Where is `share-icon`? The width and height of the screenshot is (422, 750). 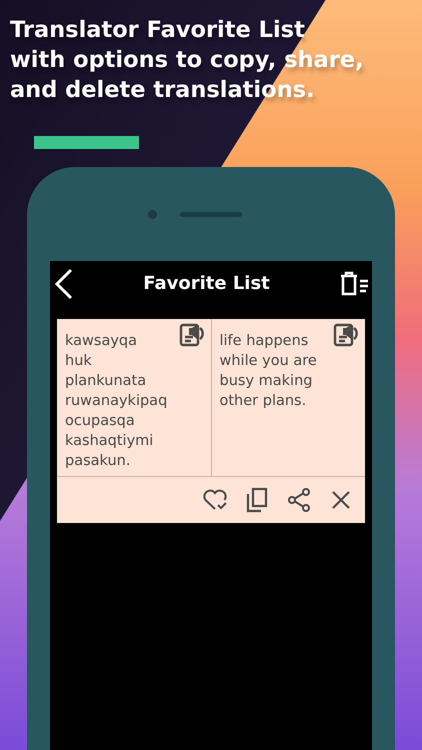
share-icon is located at coordinates (299, 500).